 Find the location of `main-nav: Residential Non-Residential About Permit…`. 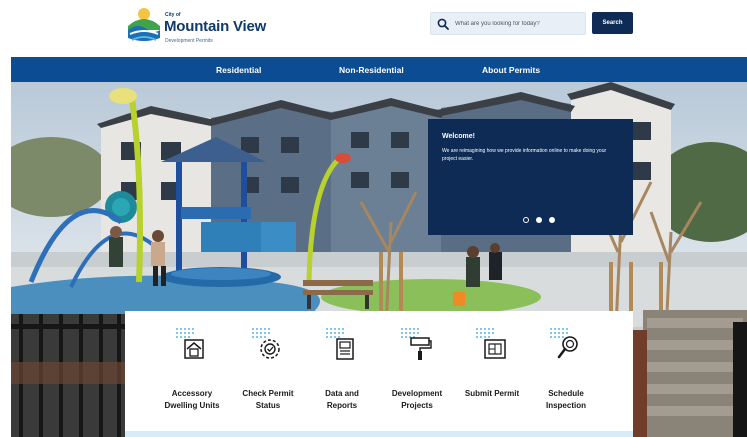

main-nav: Residential Non-Residential About Permit… is located at coordinates (379, 69).